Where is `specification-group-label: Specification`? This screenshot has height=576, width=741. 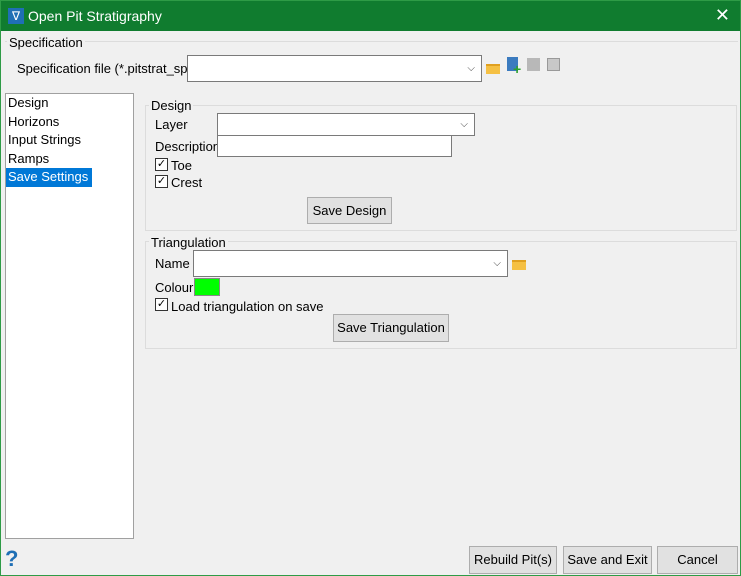 specification-group-label: Specification is located at coordinates (46, 42).